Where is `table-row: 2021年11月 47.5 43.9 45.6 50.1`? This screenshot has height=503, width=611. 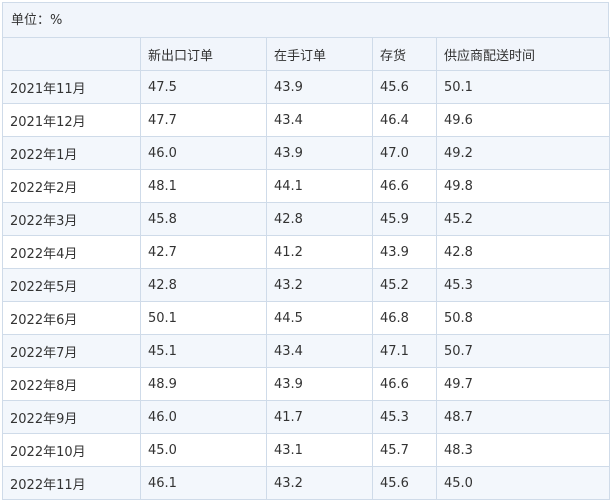 table-row: 2021年11月 47.5 43.9 45.6 50.1 is located at coordinates (306, 87).